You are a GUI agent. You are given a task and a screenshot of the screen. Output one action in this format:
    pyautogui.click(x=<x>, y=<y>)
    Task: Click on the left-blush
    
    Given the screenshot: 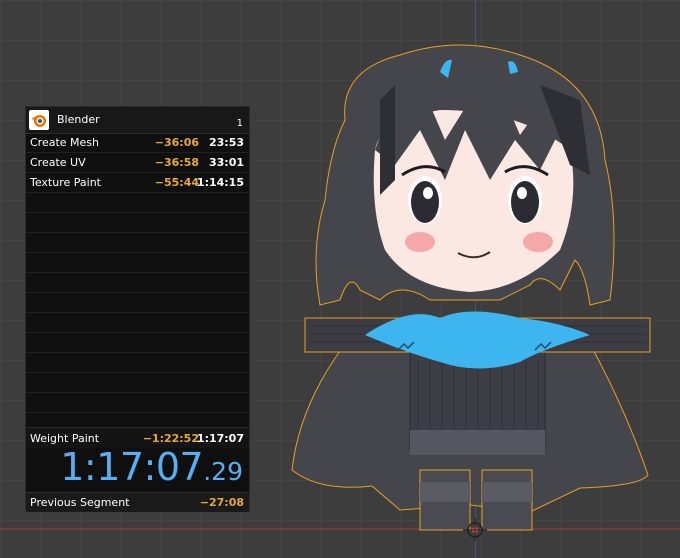 What is the action you would take?
    pyautogui.click(x=420, y=242)
    